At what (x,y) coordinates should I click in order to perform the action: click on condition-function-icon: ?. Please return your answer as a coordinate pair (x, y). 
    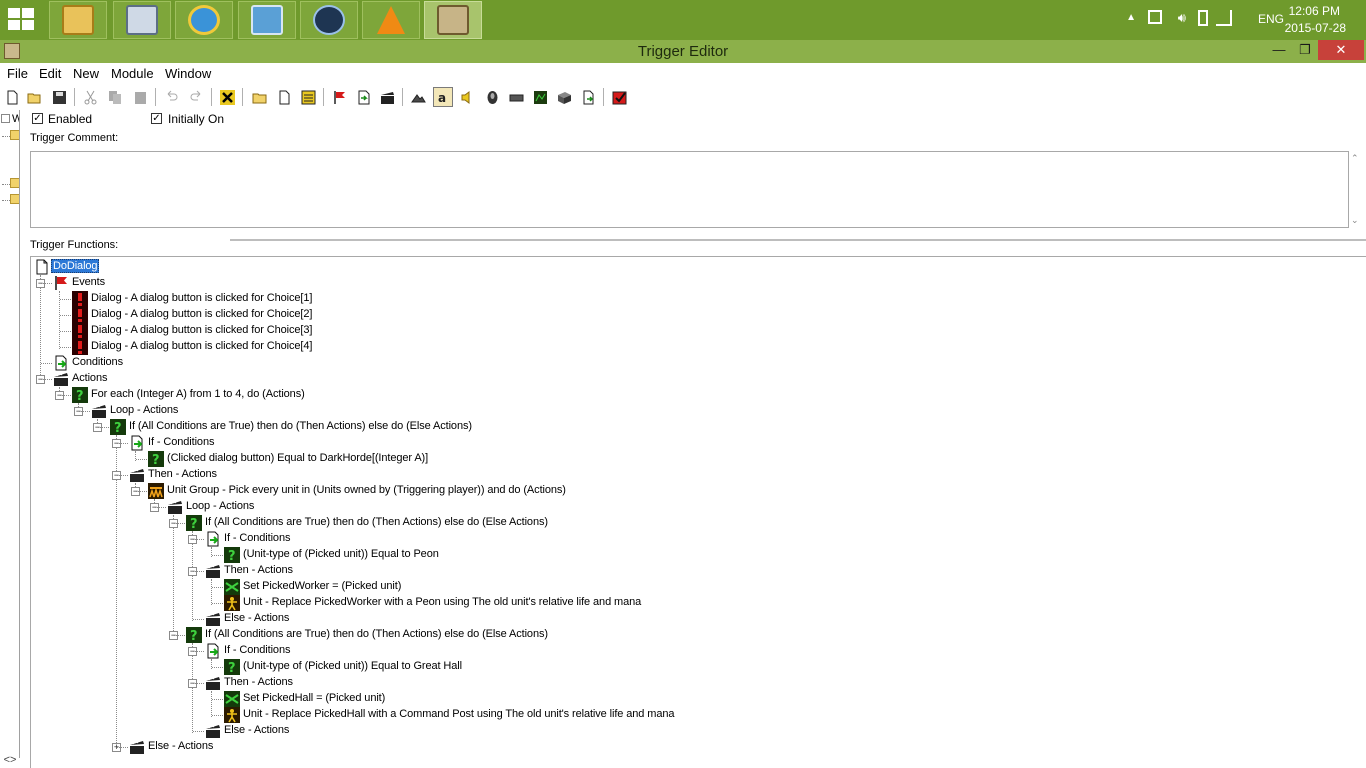
    Looking at the image, I should click on (156, 459).